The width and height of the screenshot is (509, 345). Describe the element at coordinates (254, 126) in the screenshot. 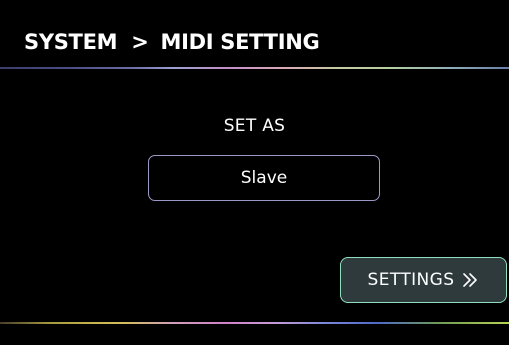

I see `set-as-label: SET AS` at that location.